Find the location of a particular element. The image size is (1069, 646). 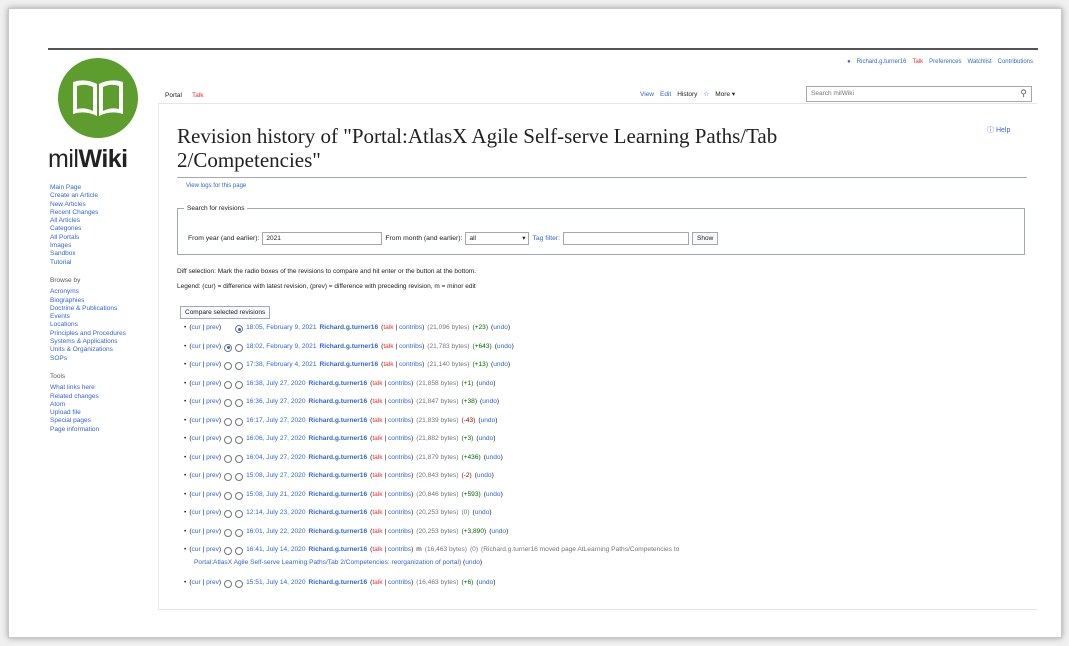

from-month-select: all ▾ is located at coordinates (497, 238).